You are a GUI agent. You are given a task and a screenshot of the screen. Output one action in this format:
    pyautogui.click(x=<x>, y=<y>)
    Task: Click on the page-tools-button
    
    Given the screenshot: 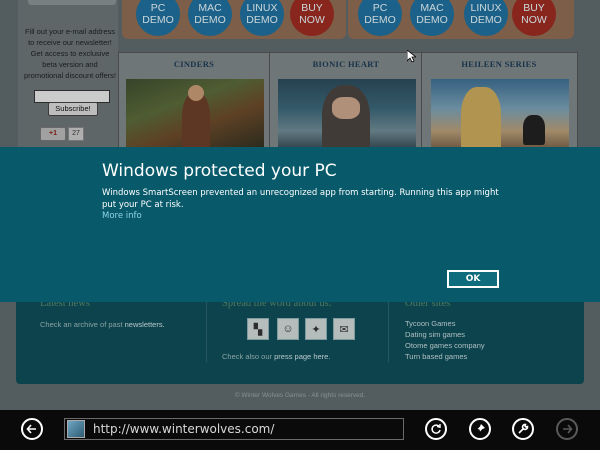 What is the action you would take?
    pyautogui.click(x=523, y=429)
    